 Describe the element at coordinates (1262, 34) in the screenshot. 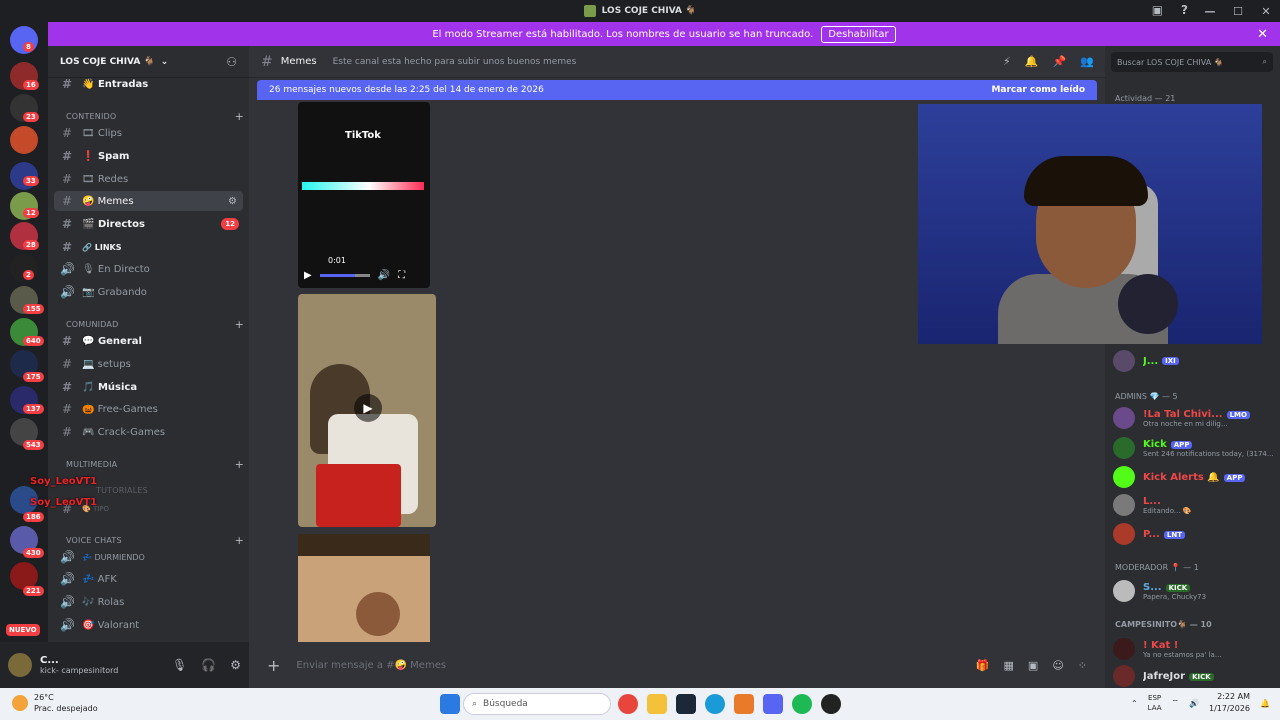

I see `close-banner-icon: ✕` at that location.